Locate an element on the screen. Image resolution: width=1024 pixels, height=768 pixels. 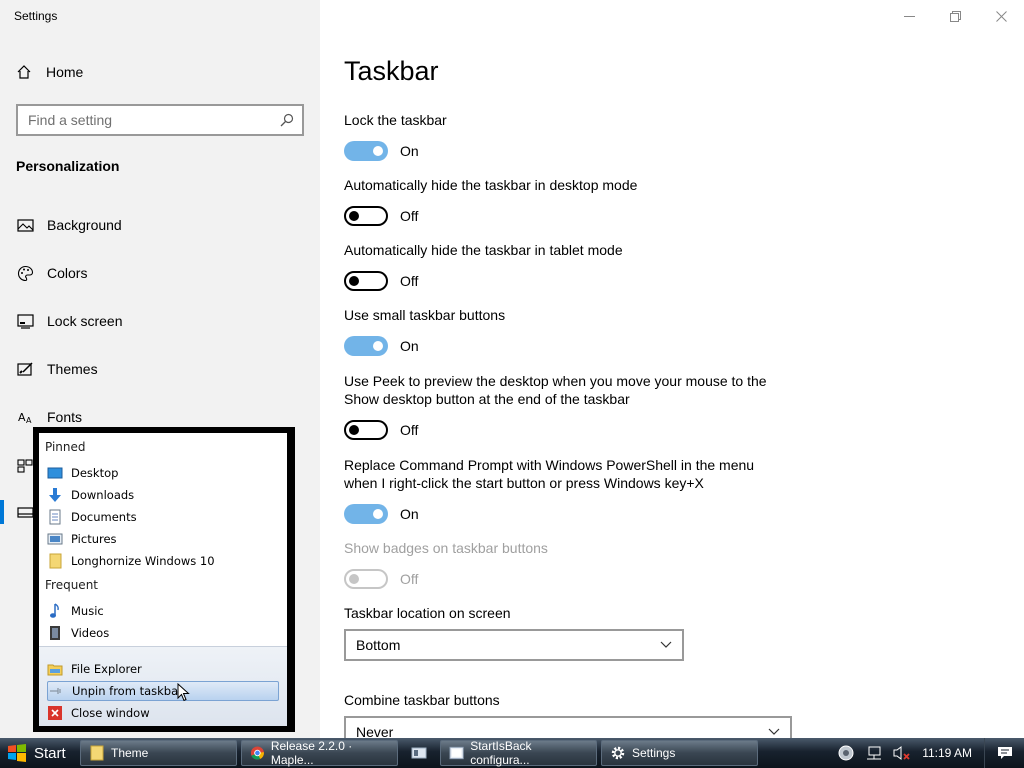
sidebar-item-label: Fonts is located at coordinates (65, 417).